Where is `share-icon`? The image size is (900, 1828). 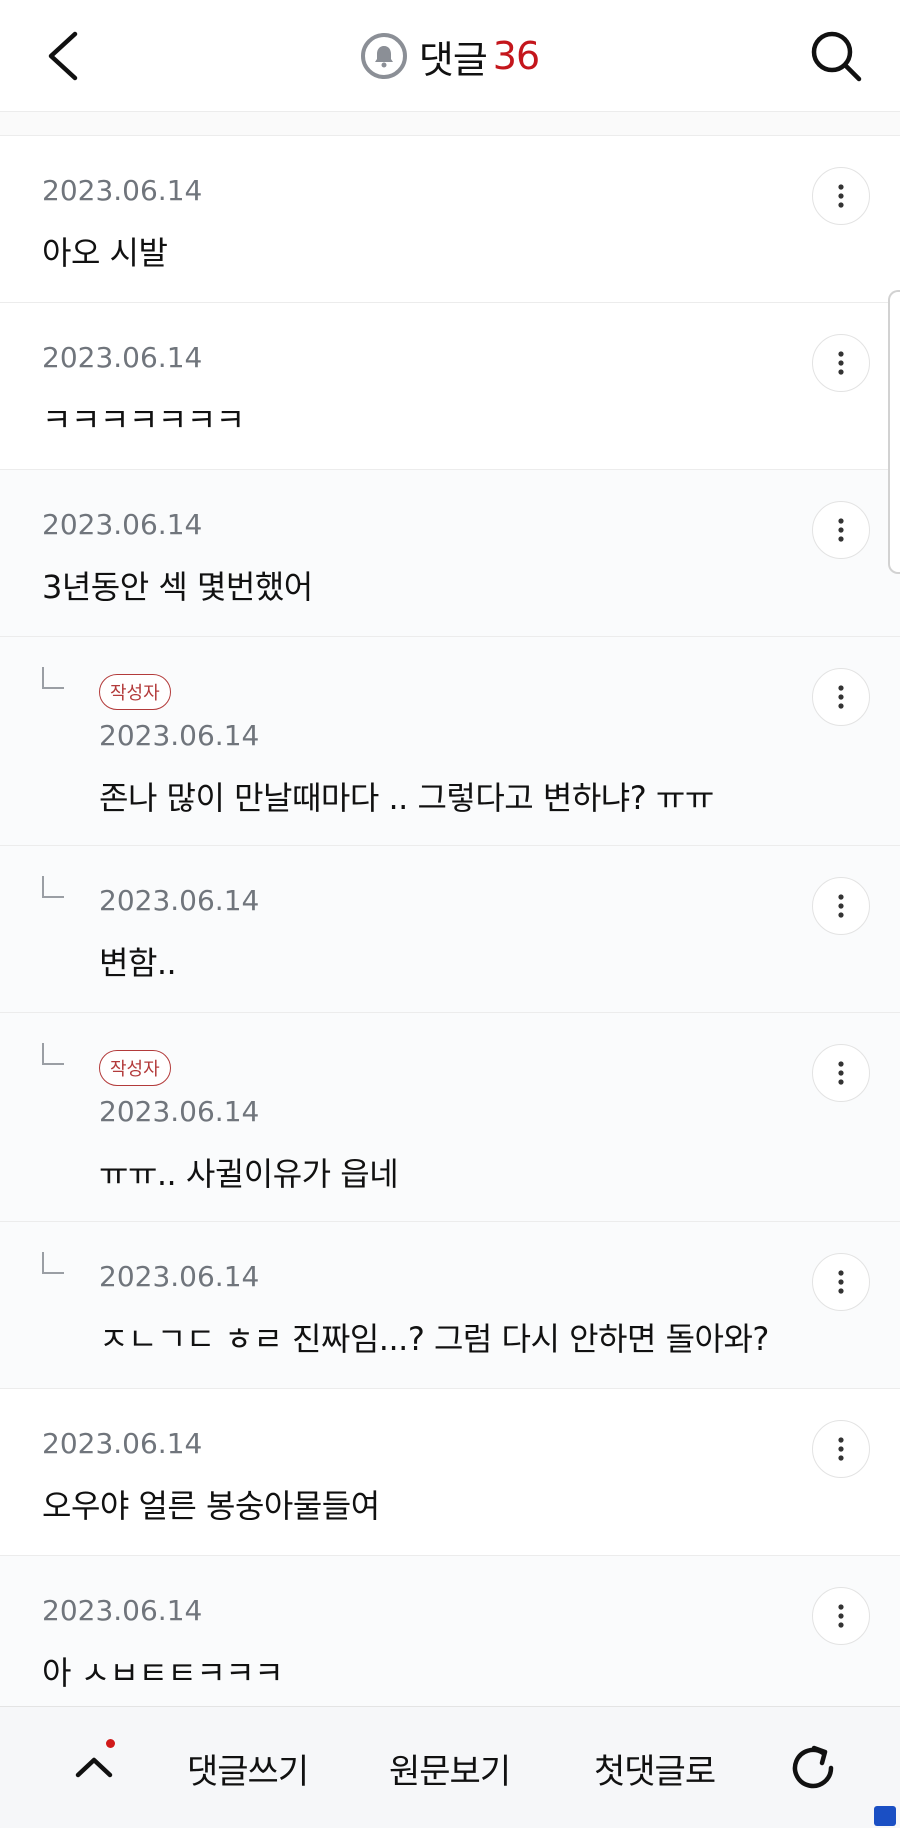
share-icon is located at coordinates (885, 1816).